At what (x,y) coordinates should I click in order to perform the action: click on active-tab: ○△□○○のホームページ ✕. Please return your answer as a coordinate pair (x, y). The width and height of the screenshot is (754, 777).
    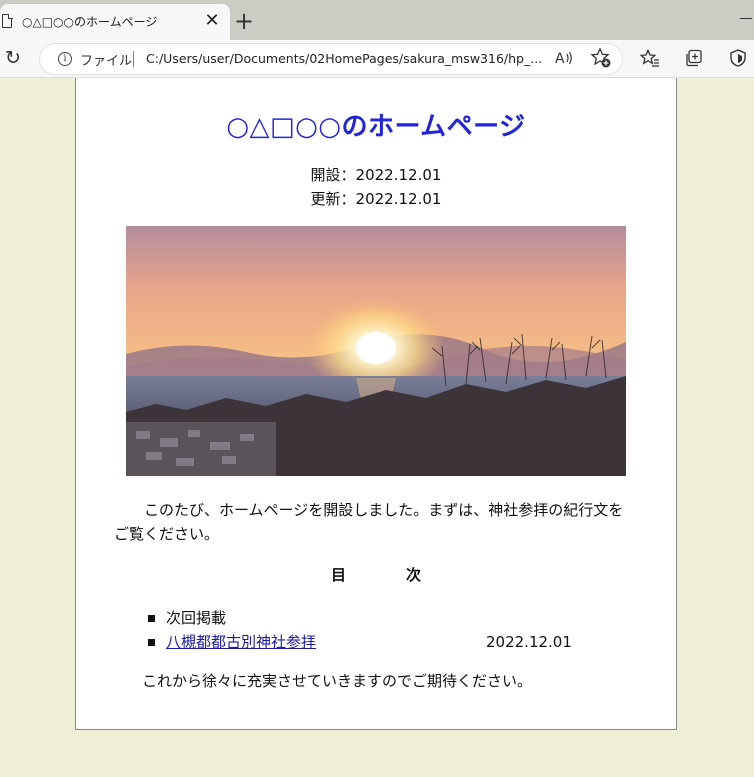
    Looking at the image, I should click on (115, 22).